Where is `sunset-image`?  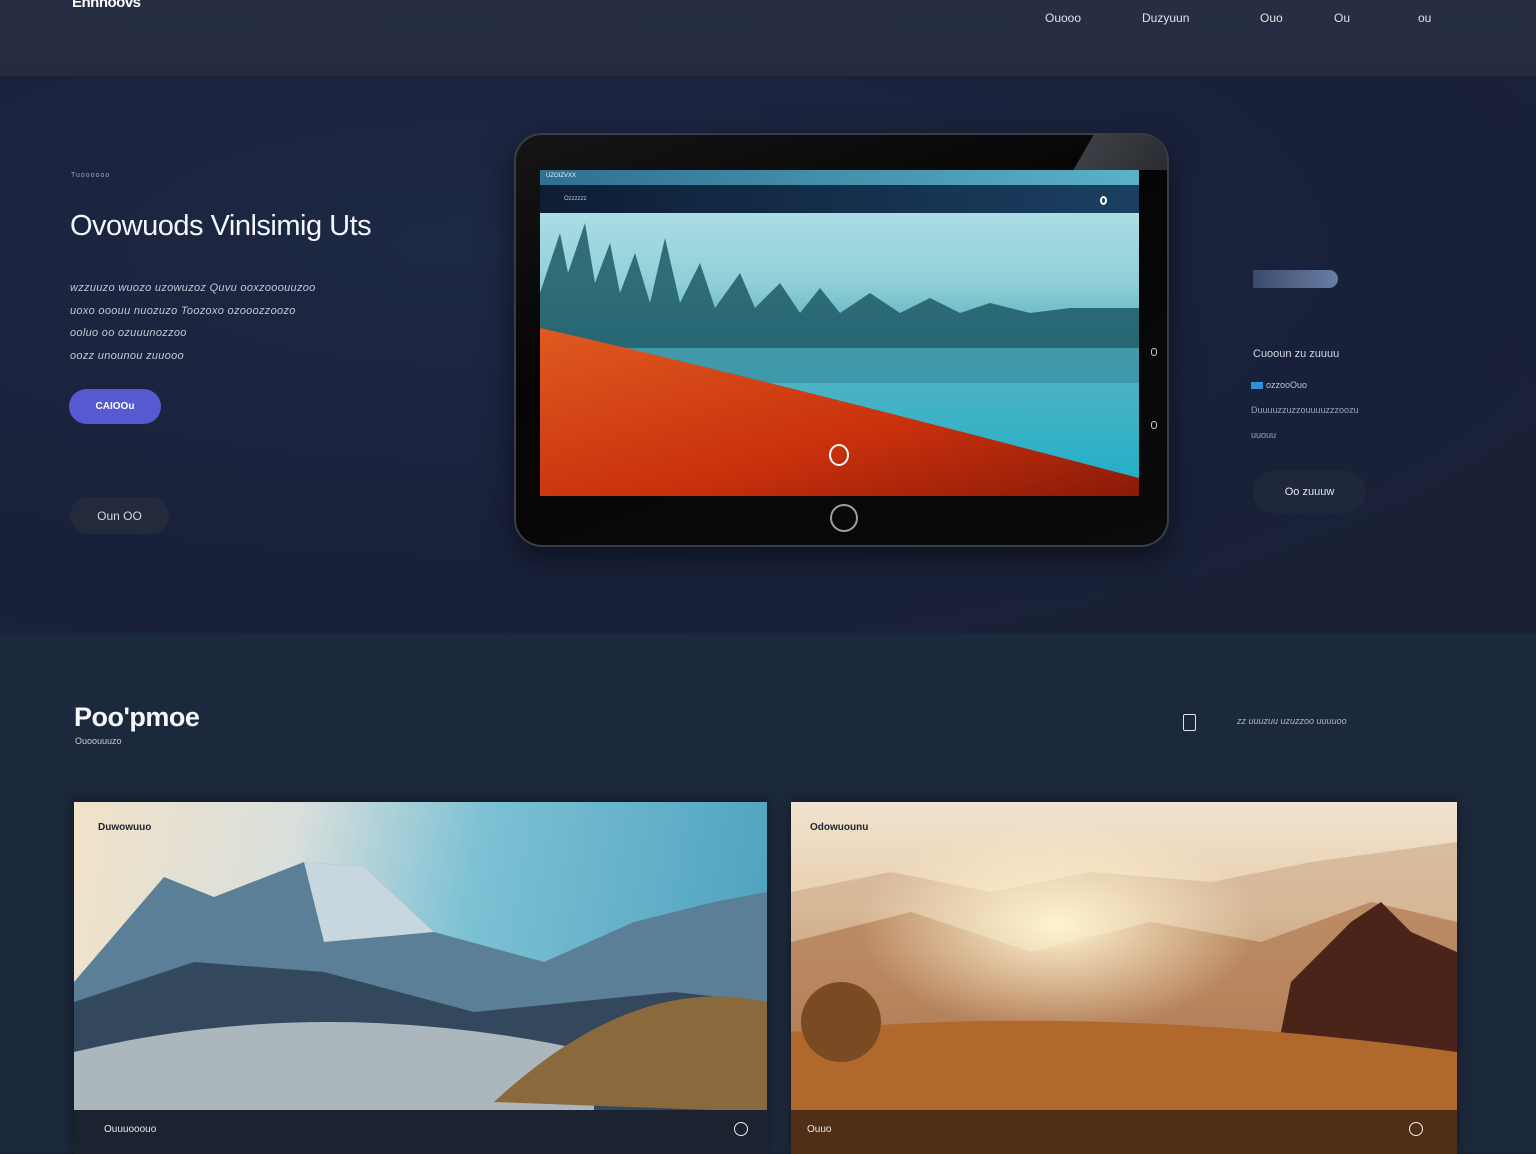 sunset-image is located at coordinates (1124, 978).